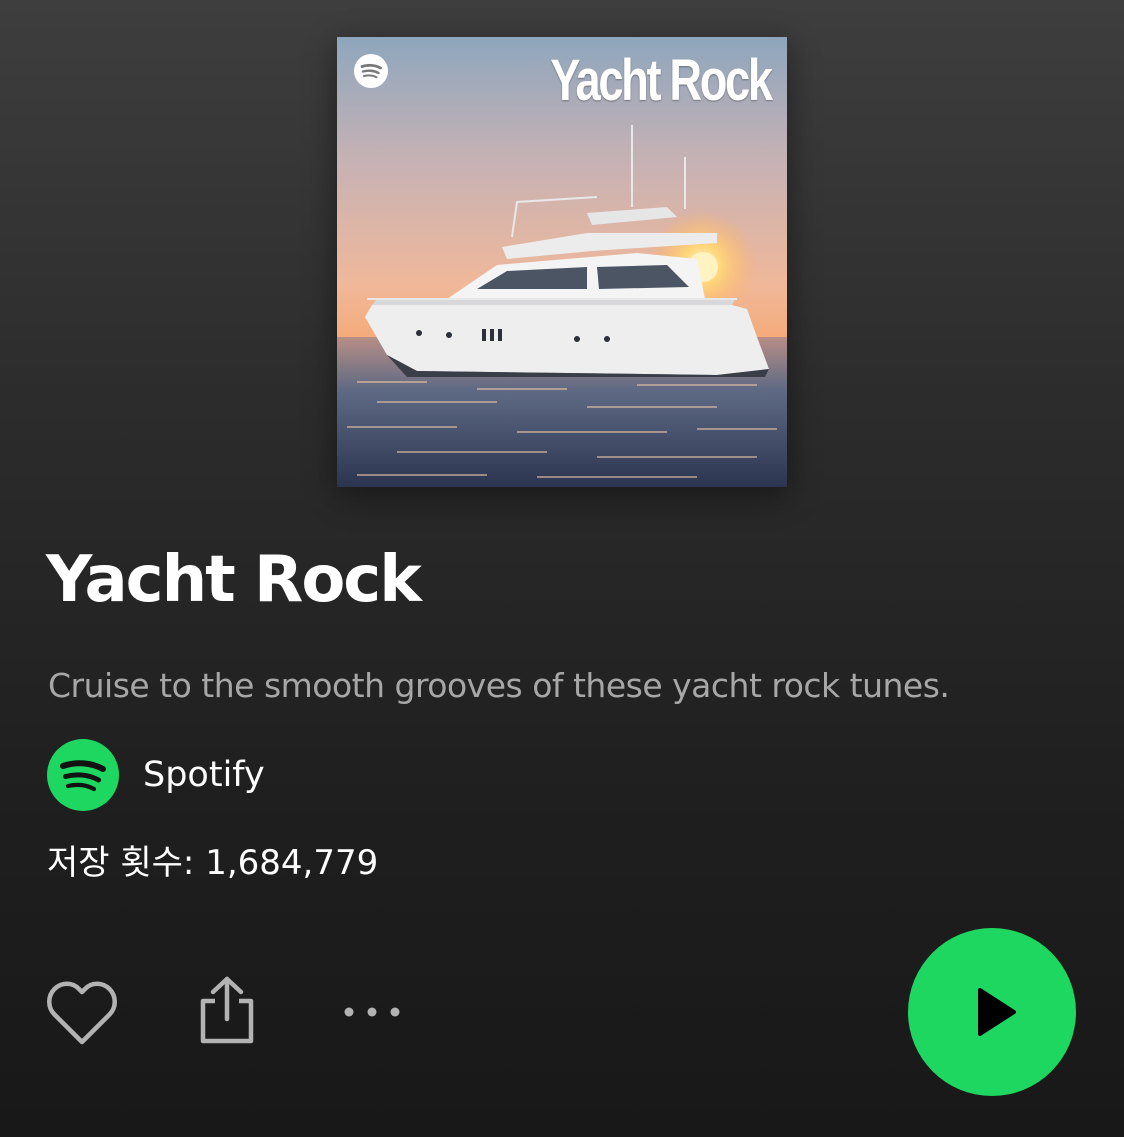  I want to click on playlist-title: Yacht Rock, so click(234, 580).